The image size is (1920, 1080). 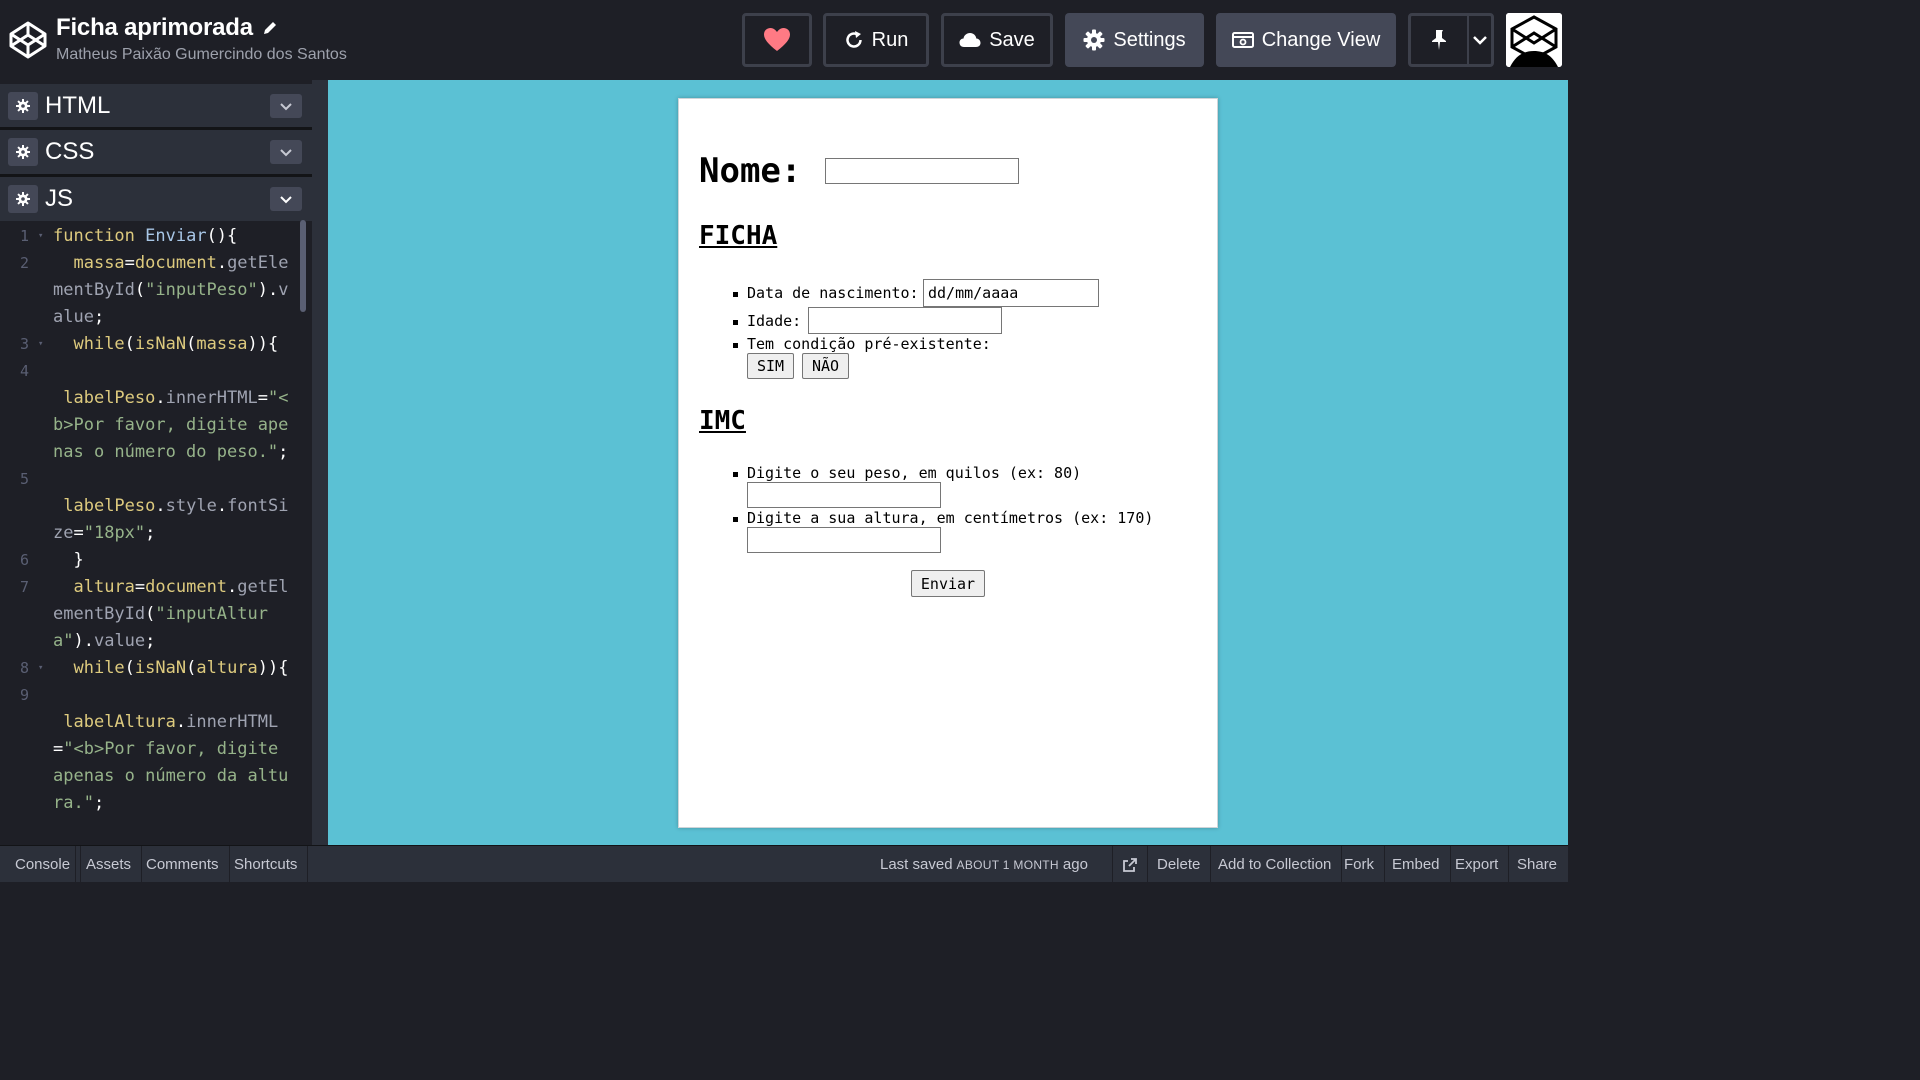 I want to click on code-text: }, so click(x=78, y=560).